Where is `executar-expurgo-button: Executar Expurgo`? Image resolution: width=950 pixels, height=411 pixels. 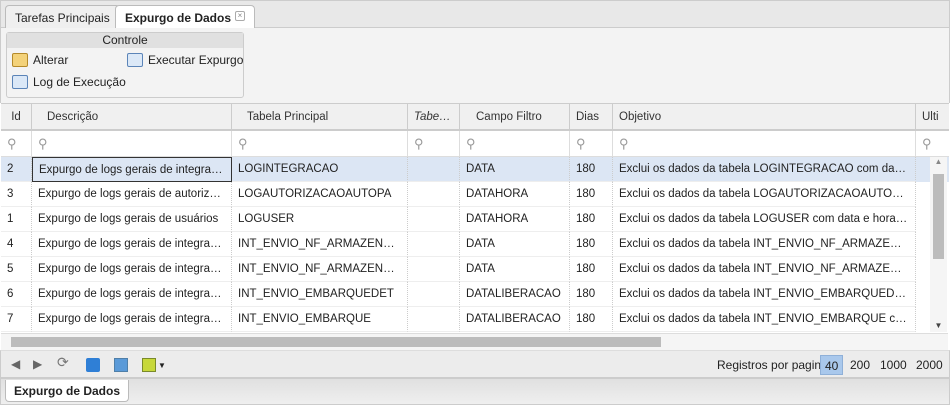
executar-expurgo-button: Executar Expurgo is located at coordinates (185, 60).